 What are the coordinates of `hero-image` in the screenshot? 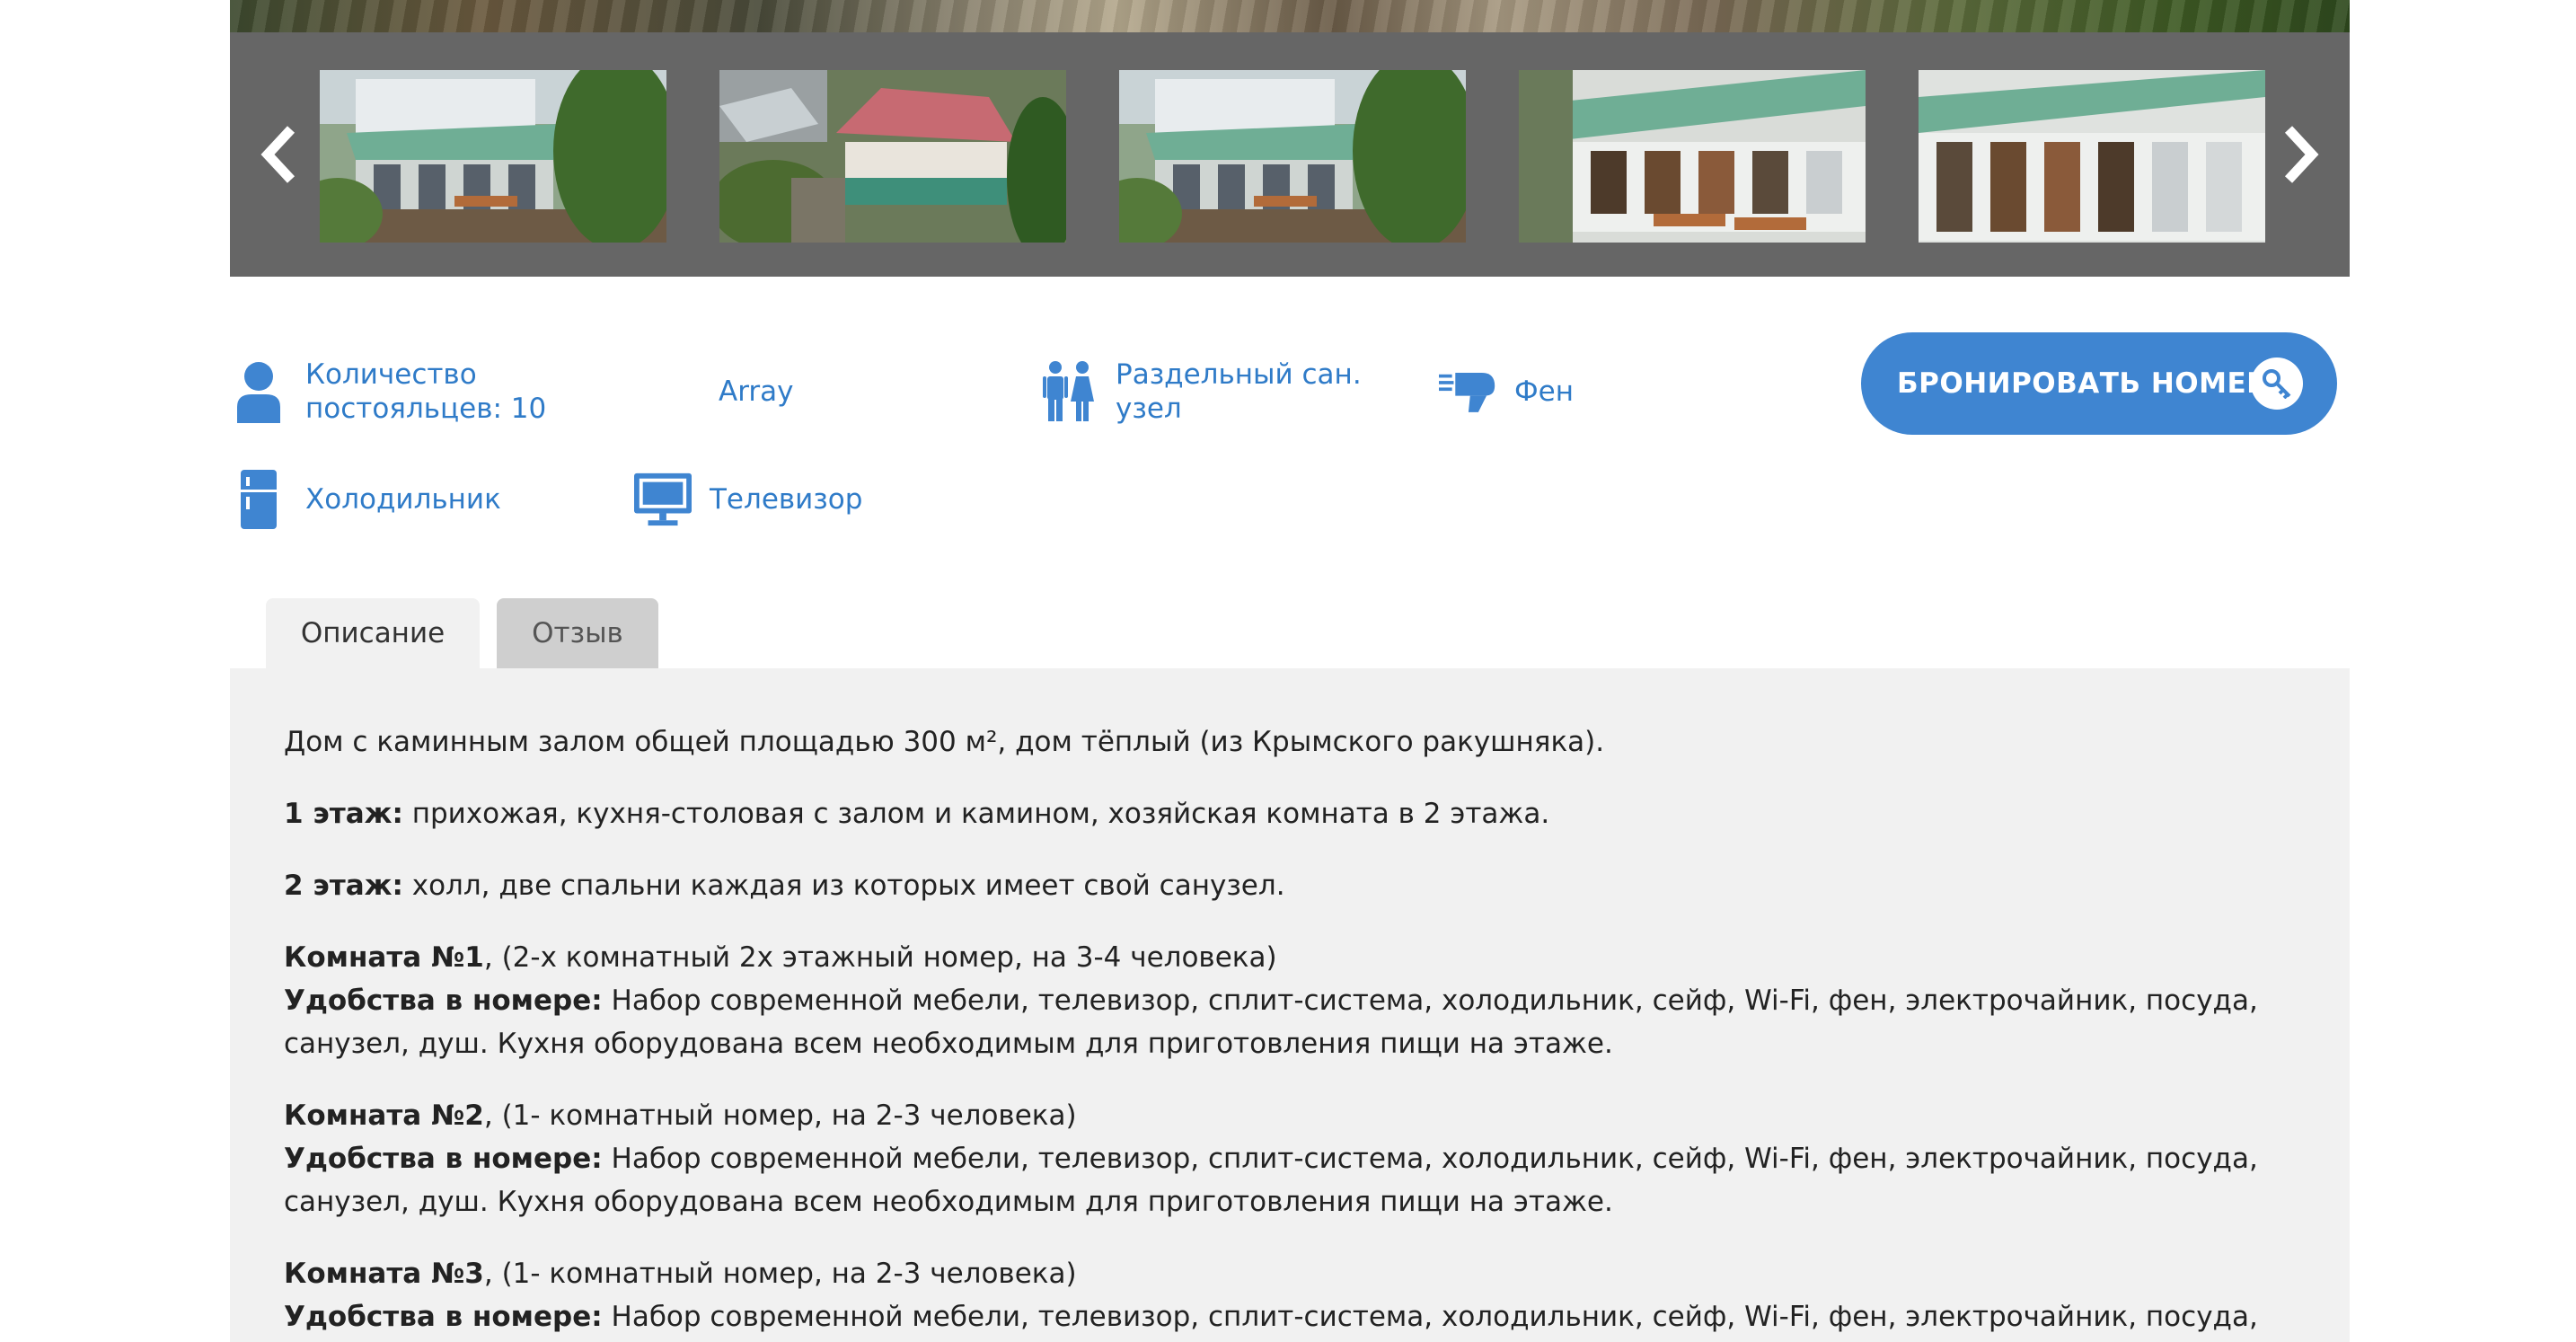 It's located at (1290, 16).